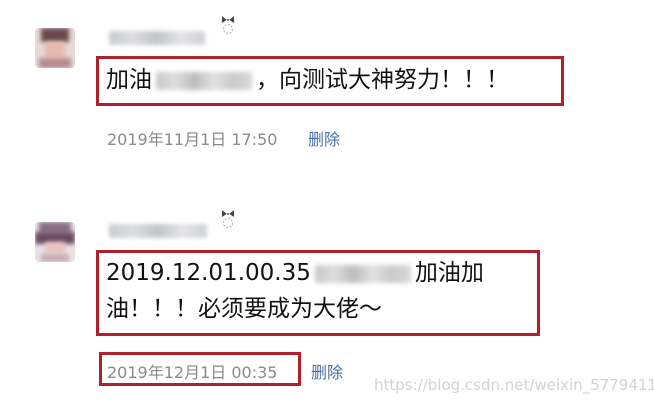 Image resolution: width=654 pixels, height=403 pixels. What do you see at coordinates (208, 273) in the screenshot?
I see `message-text: 2019.12.01.00.35` at bounding box center [208, 273].